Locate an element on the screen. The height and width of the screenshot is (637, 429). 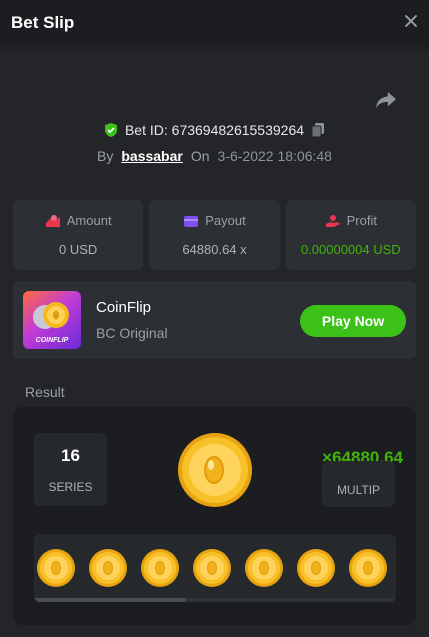
stat-payout-label-row: Payout is located at coordinates (214, 220).